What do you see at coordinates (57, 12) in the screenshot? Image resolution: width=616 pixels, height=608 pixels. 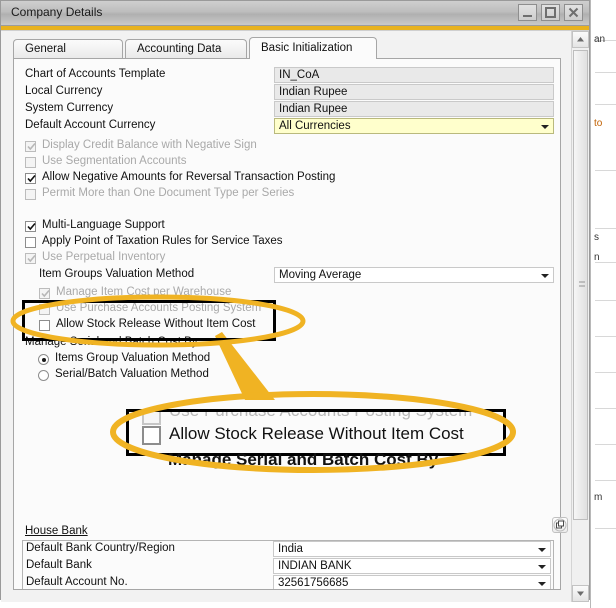 I see `window-title: Company Details` at bounding box center [57, 12].